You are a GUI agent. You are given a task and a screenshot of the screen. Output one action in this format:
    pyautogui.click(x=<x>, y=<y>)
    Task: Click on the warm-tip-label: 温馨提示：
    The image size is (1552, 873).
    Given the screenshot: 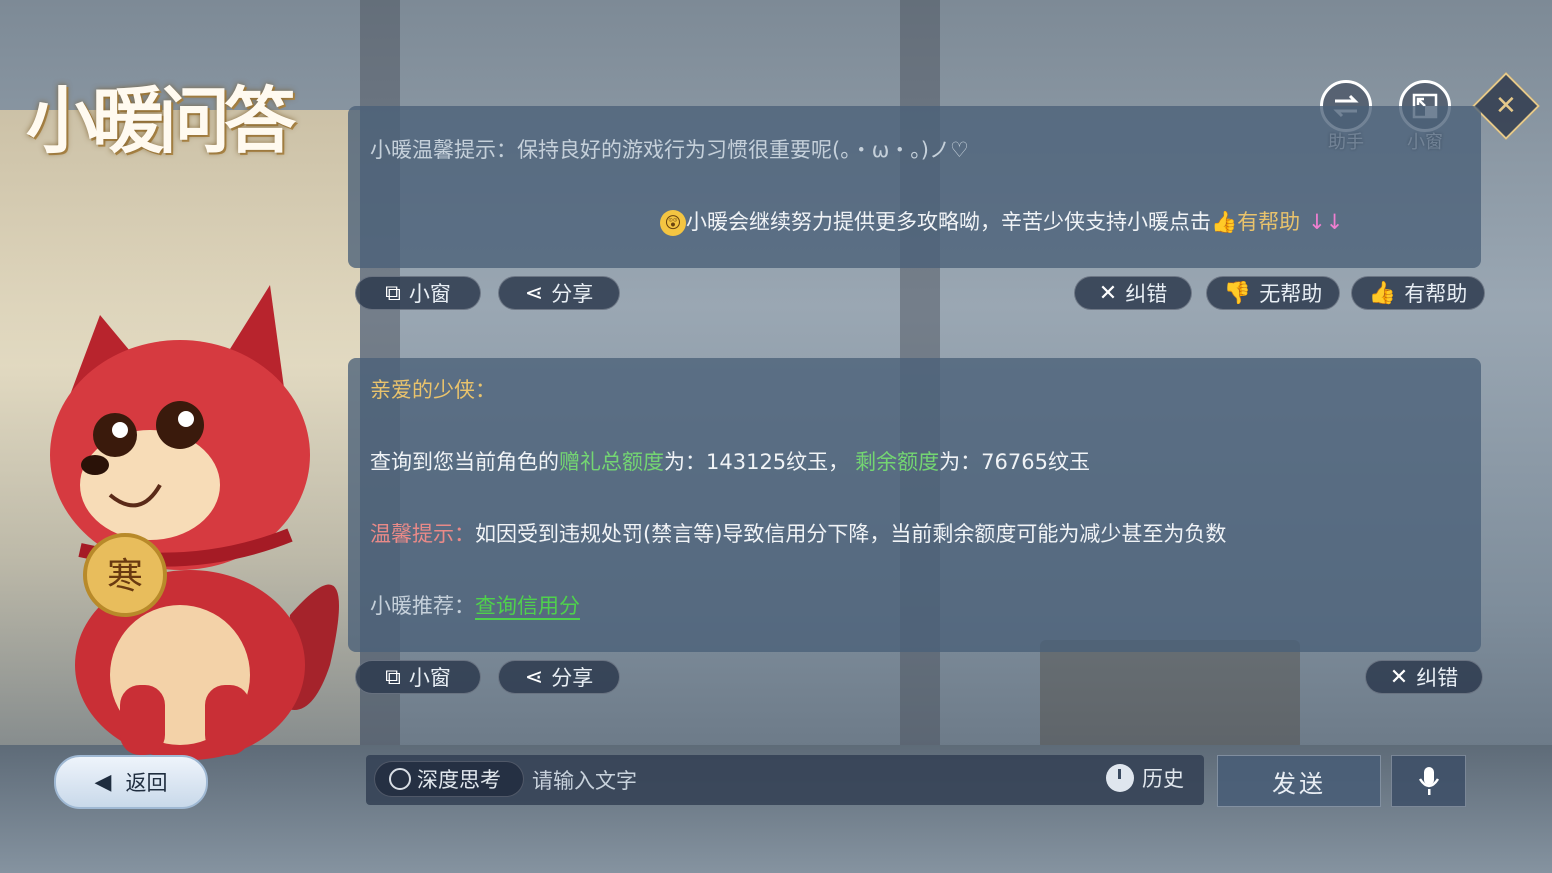 What is the action you would take?
    pyautogui.click(x=422, y=534)
    